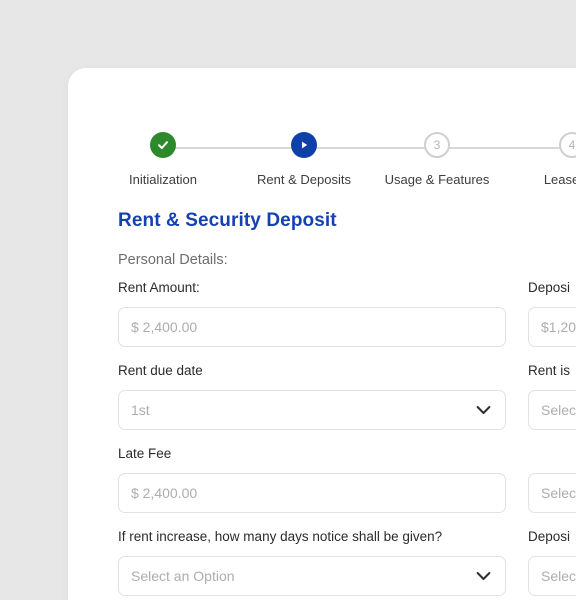 This screenshot has width=576, height=600. What do you see at coordinates (173, 260) in the screenshot?
I see `section-subtitle: Personal Details:` at bounding box center [173, 260].